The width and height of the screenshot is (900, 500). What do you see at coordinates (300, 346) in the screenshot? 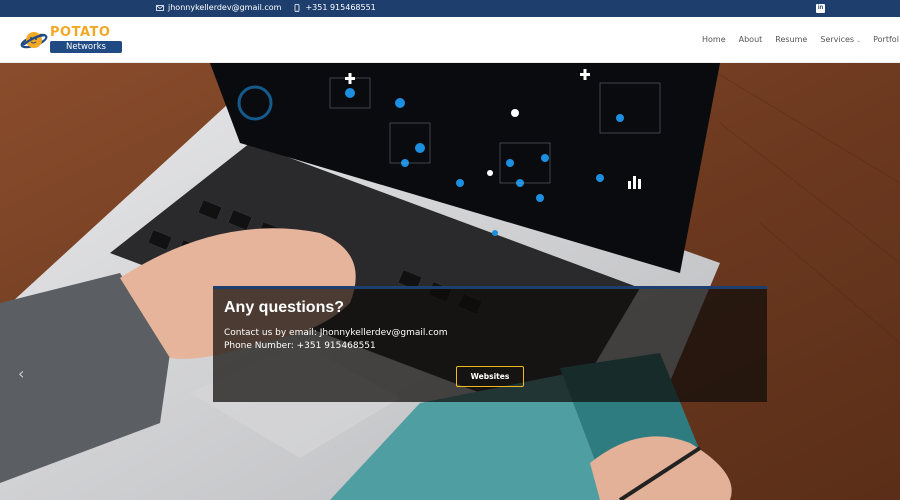
I see `caption-phone-line: Phone Number: +351 915468551` at bounding box center [300, 346].